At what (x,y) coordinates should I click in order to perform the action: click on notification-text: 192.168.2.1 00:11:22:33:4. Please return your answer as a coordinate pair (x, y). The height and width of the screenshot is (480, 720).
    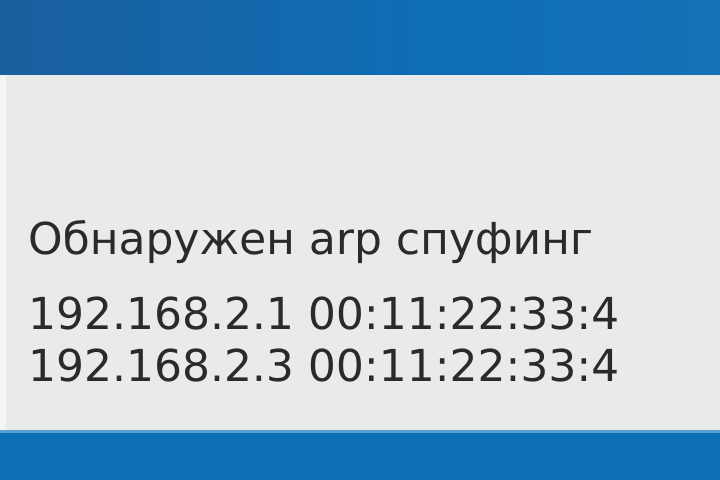
    Looking at the image, I should click on (324, 315).